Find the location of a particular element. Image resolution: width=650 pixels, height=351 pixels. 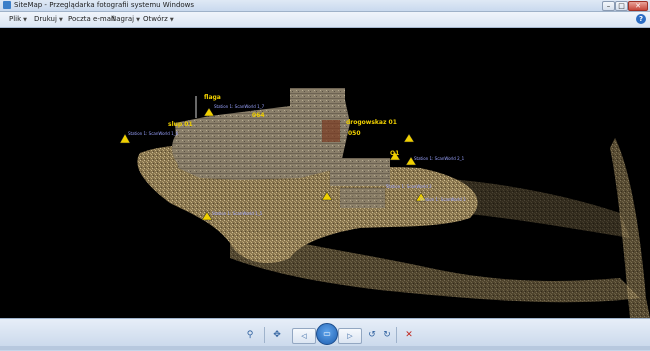

menu-email-label: Poczta e-mail is located at coordinates (91, 19).